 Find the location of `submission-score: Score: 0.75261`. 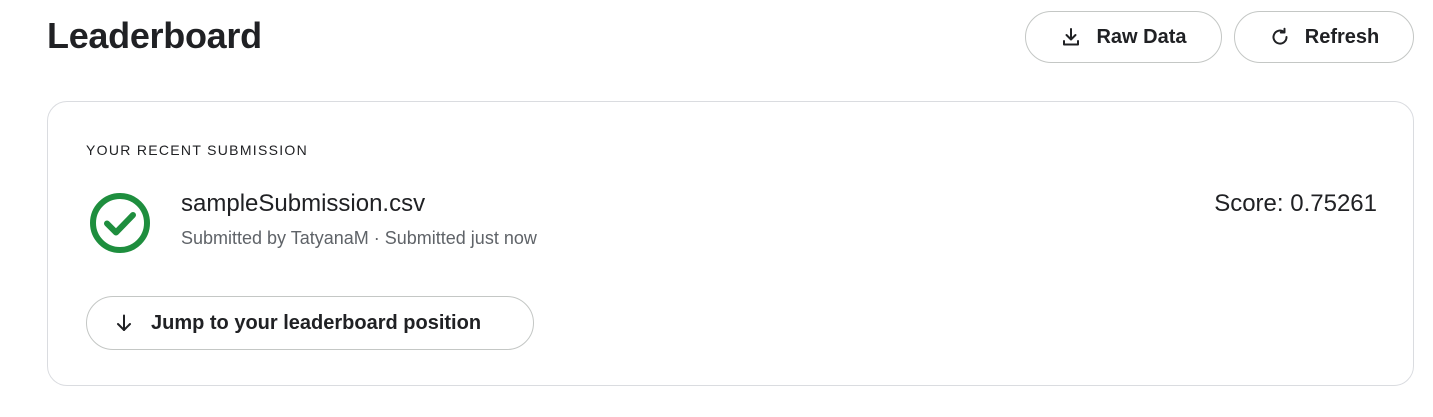

submission-score: Score: 0.75261 is located at coordinates (1295, 203).